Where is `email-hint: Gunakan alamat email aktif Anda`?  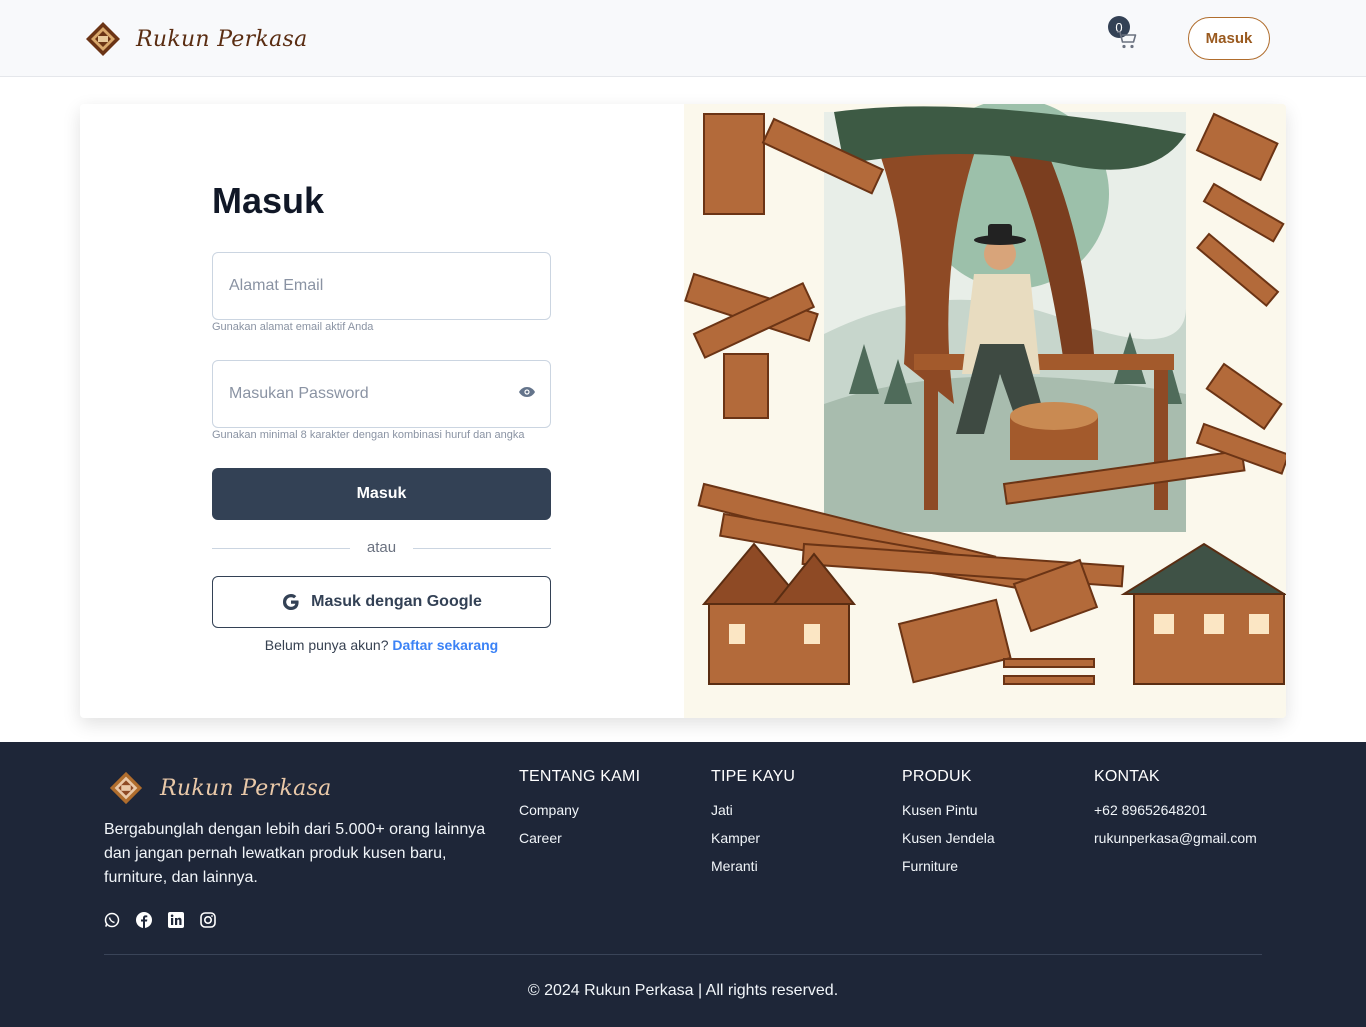 email-hint: Gunakan alamat email aktif Anda is located at coordinates (293, 327).